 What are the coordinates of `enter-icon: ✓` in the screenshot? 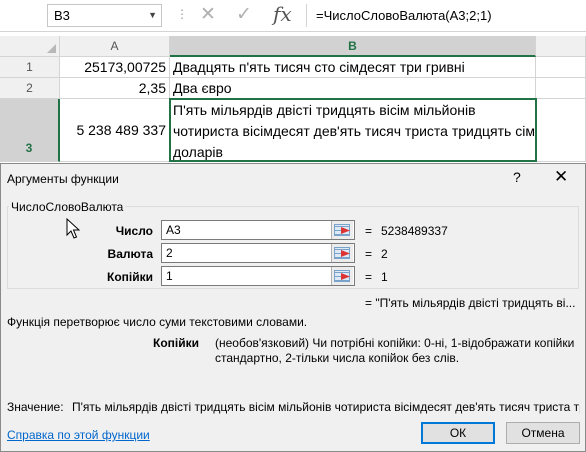 It's located at (244, 14).